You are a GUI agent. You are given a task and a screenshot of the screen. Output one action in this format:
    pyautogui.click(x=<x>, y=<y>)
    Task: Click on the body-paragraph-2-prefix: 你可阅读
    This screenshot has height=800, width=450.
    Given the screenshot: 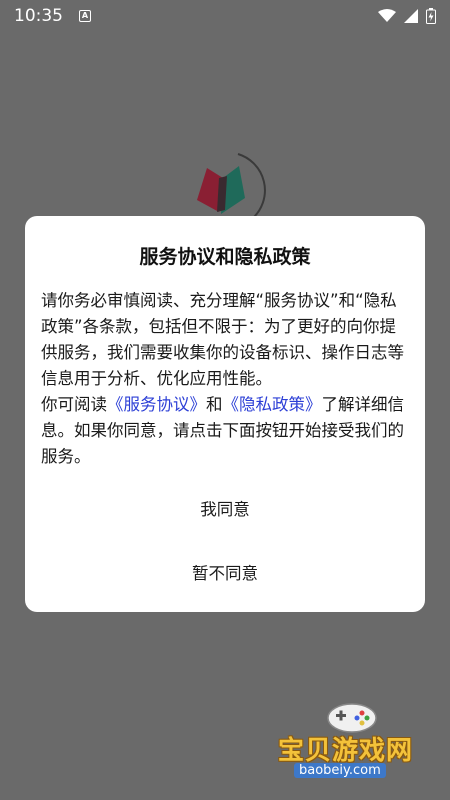 What is the action you would take?
    pyautogui.click(x=74, y=404)
    